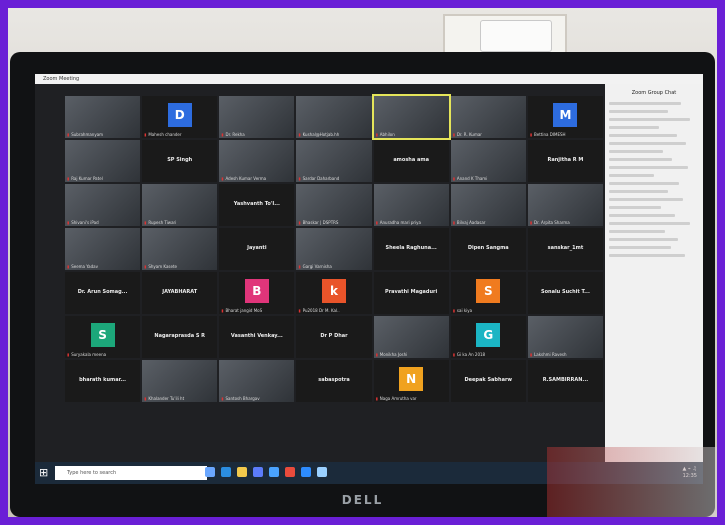 This screenshot has height=525, width=725. What do you see at coordinates (334, 117) in the screenshot?
I see `participant-tile: Kushal@Hotjab.hh` at bounding box center [334, 117].